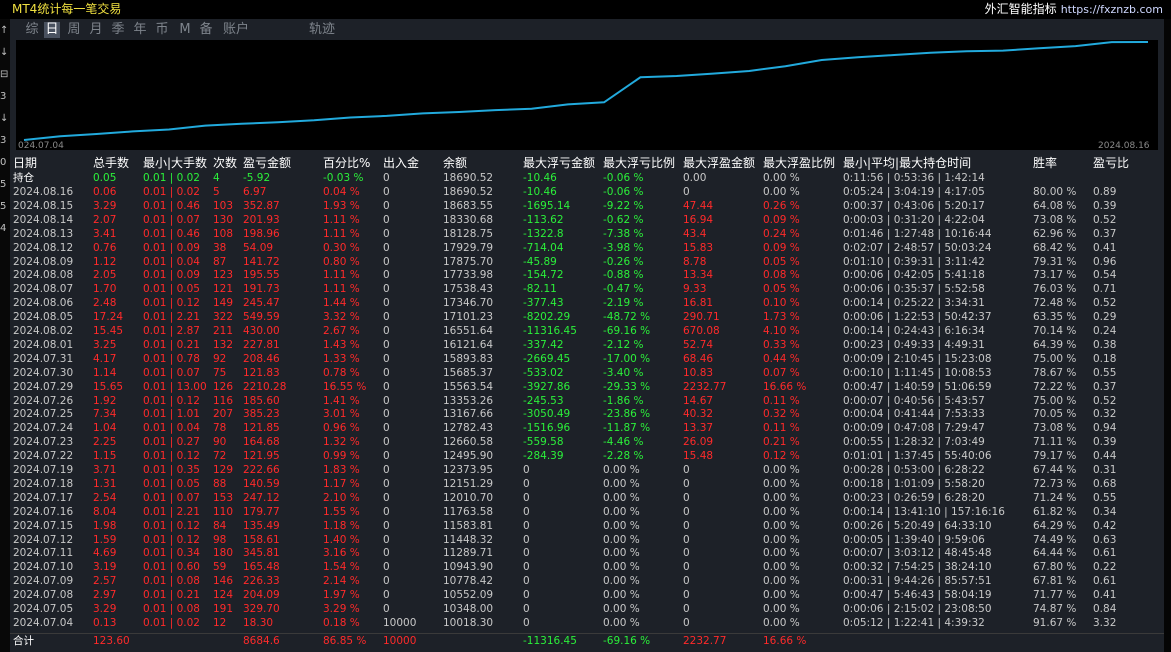  Describe the element at coordinates (171, 331) in the screenshot. I see `cell-minmax: 0.01 | 2.87` at that location.